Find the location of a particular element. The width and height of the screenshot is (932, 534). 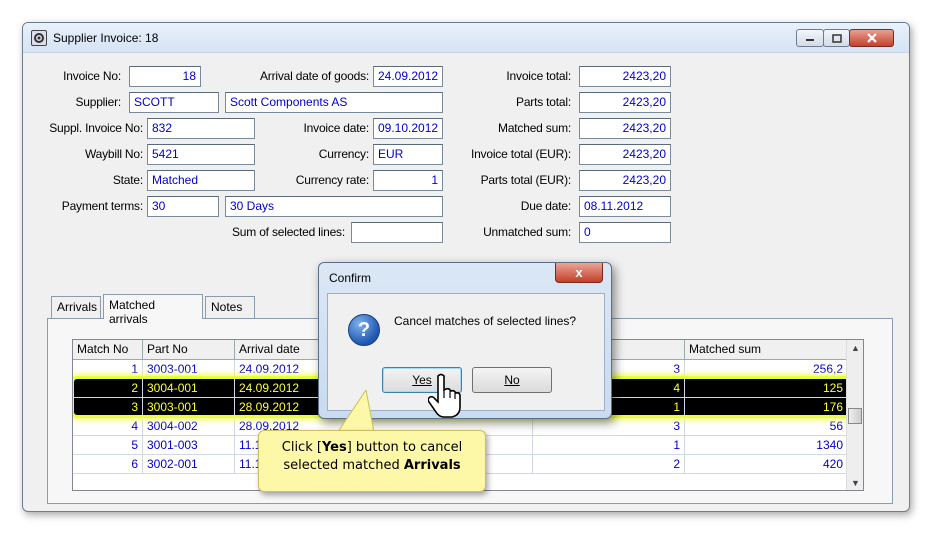

due-date-label: Due date: is located at coordinates (545, 206).